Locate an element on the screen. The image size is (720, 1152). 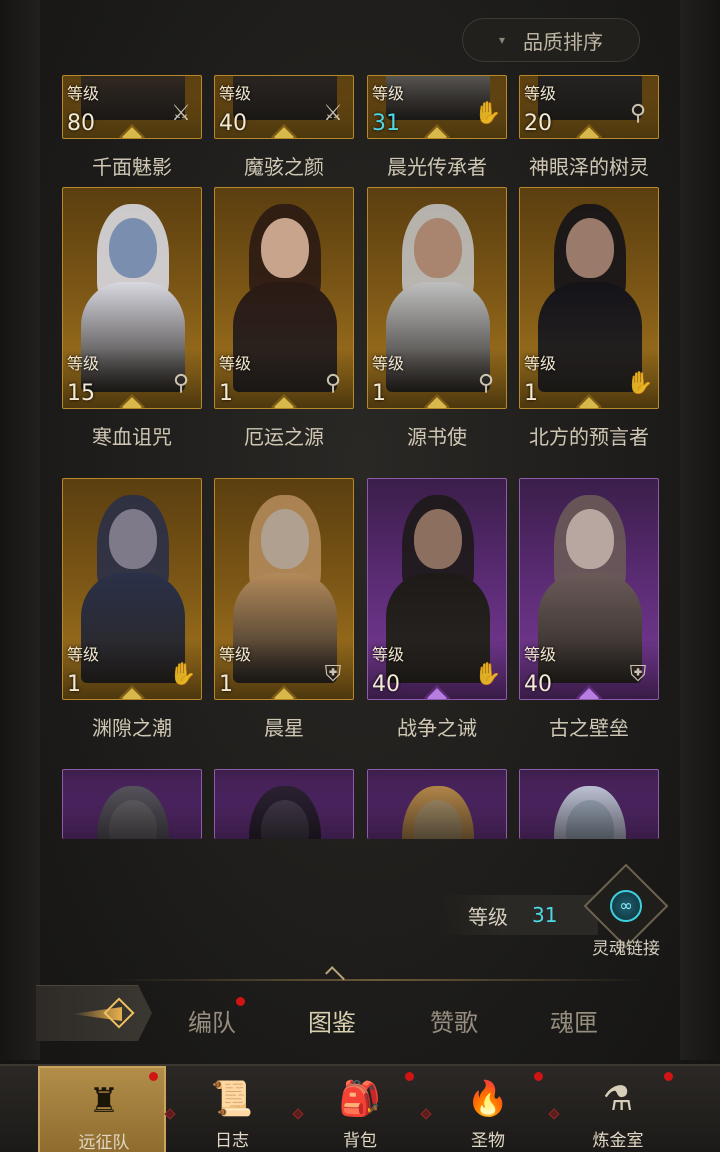
dropdown-caret-icon: ▾ is located at coordinates (502, 40).